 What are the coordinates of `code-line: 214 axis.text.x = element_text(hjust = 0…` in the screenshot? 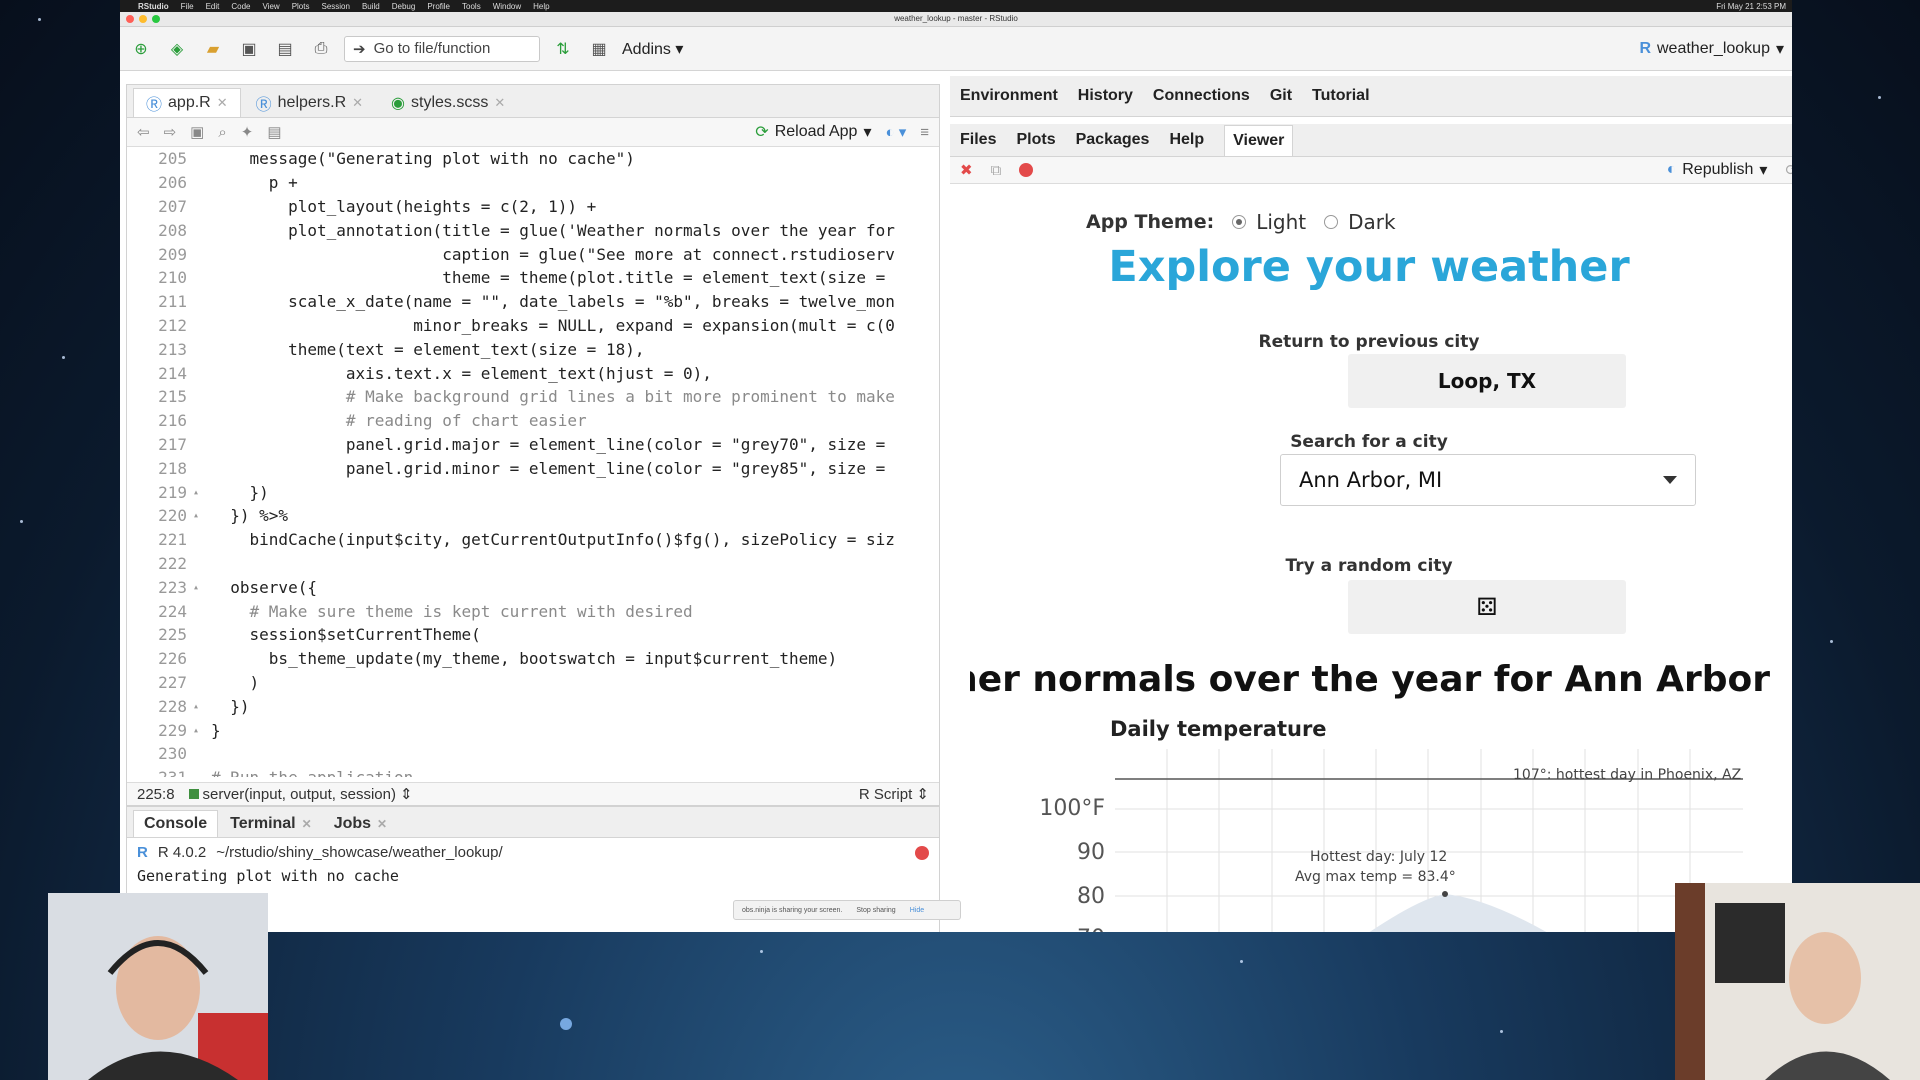 It's located at (533, 373).